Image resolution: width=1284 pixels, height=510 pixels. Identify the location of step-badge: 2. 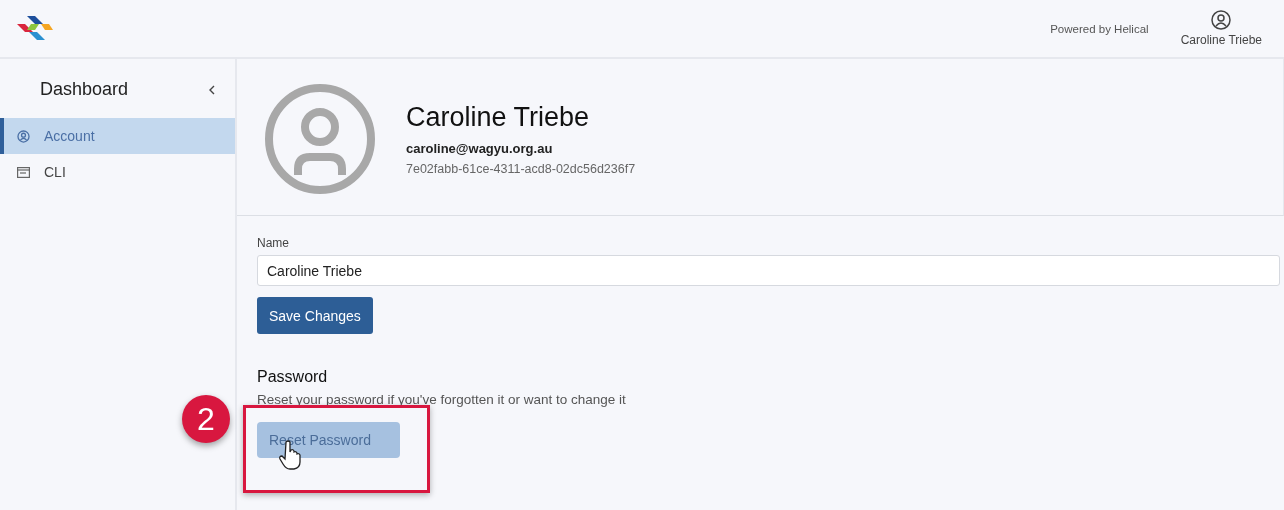
(206, 419).